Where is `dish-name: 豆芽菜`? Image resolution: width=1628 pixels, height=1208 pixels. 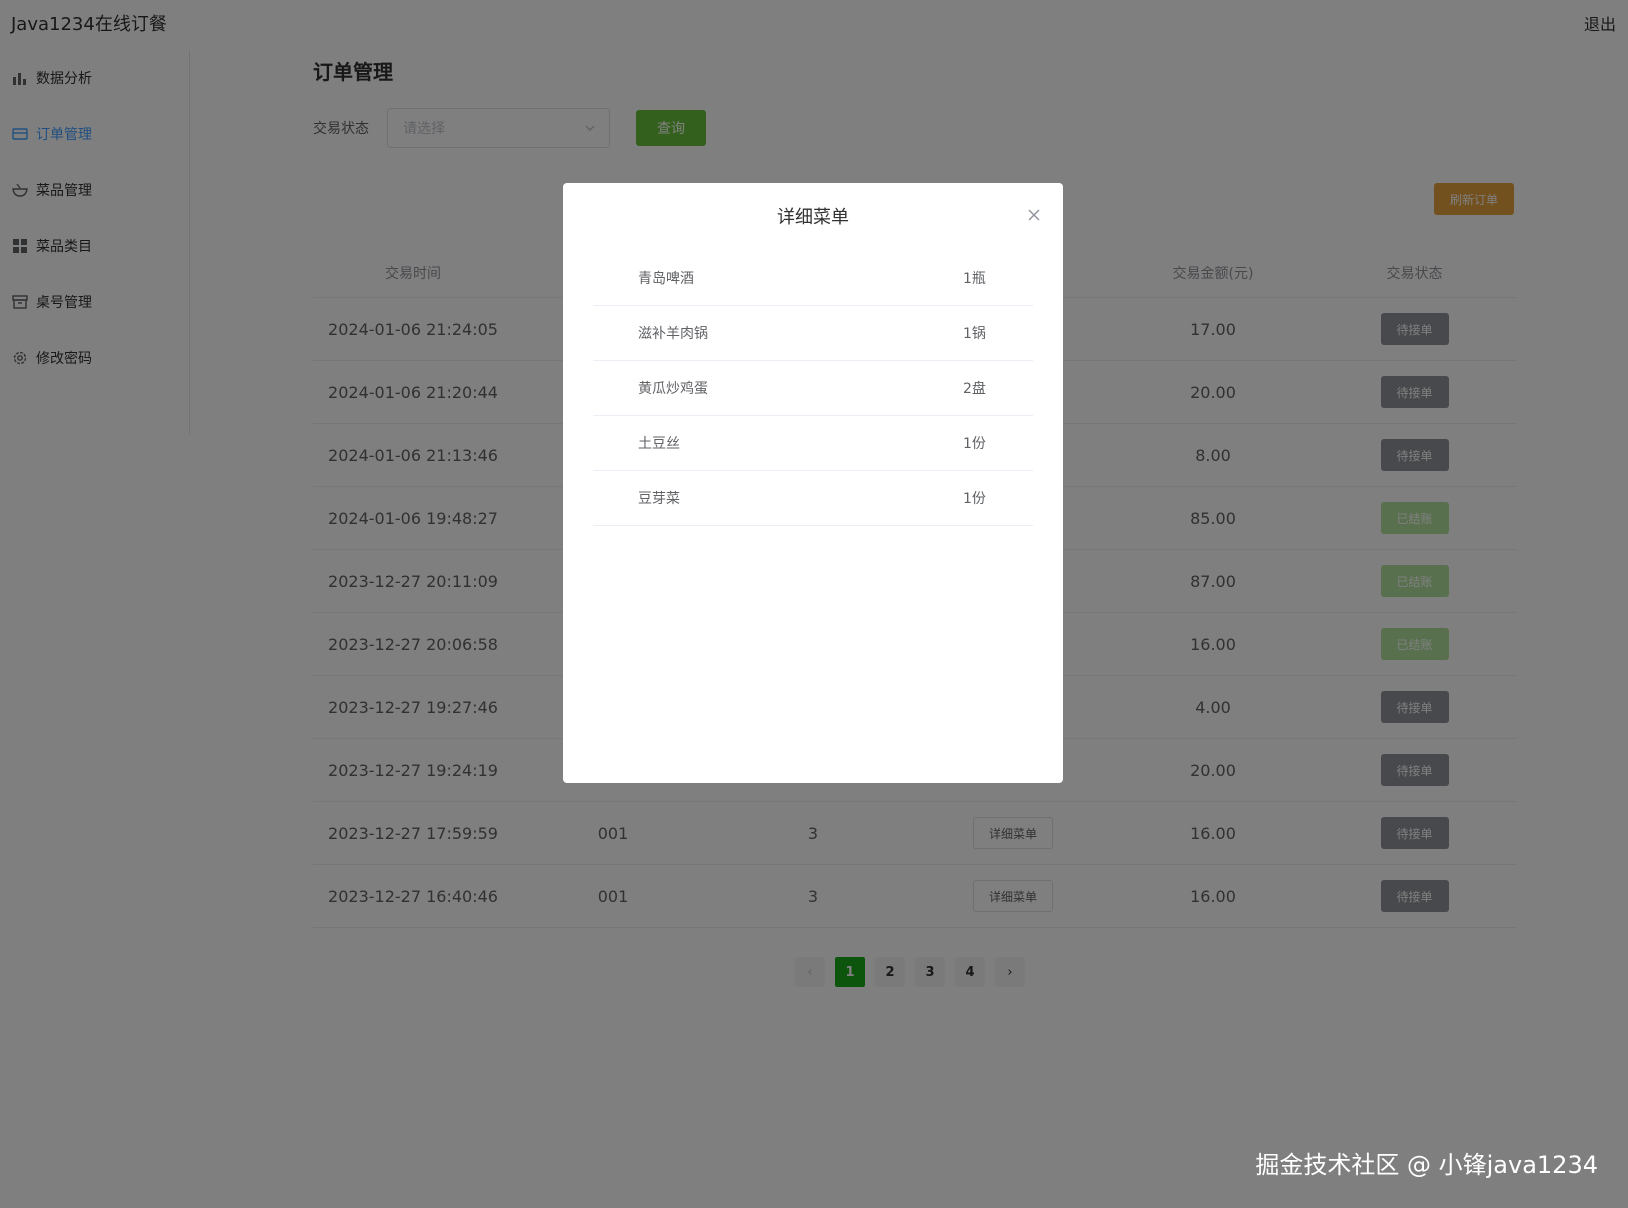
dish-name: 豆芽菜 is located at coordinates (659, 499).